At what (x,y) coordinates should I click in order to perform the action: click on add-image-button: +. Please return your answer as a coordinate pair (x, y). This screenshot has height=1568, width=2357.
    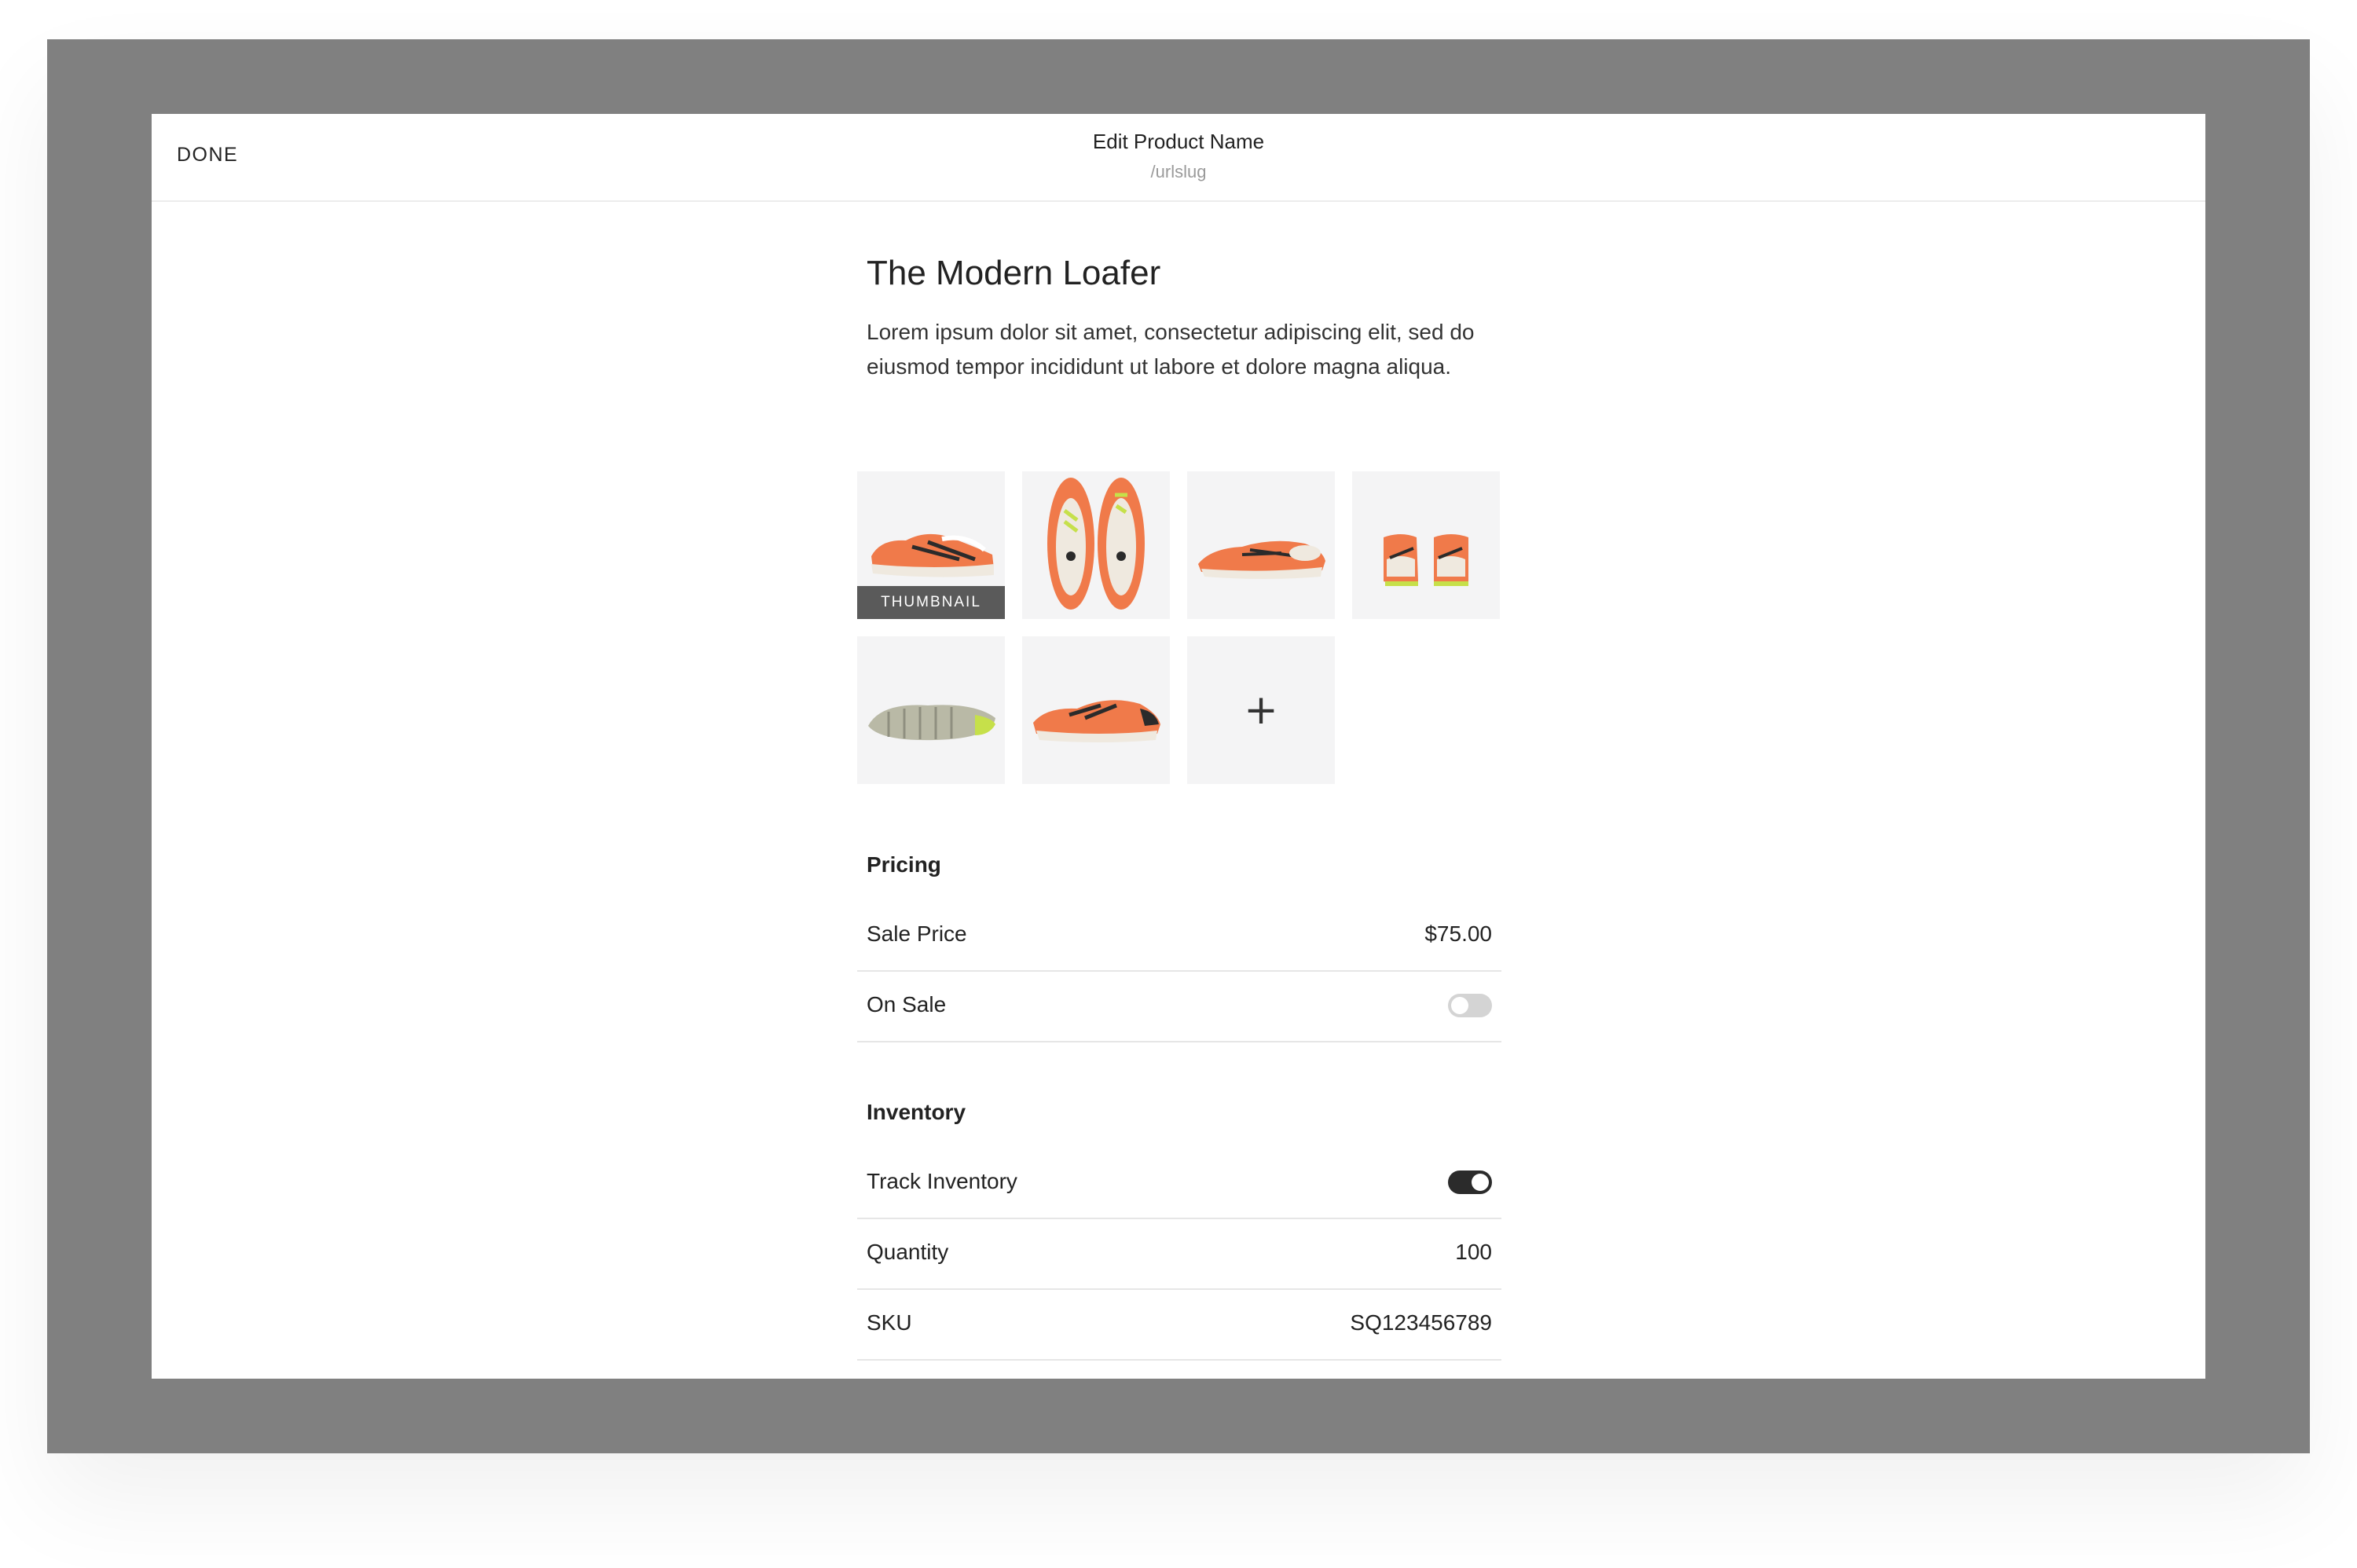
    Looking at the image, I should click on (1261, 710).